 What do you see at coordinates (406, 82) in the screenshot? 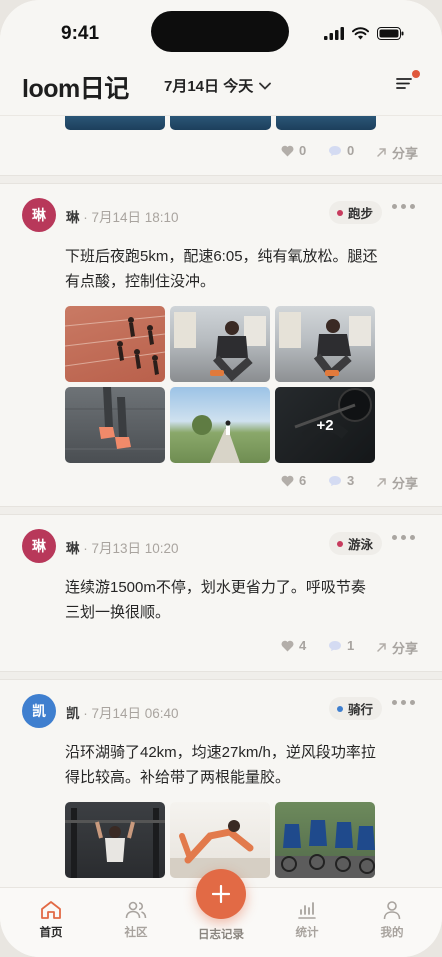
I see `menu-button` at bounding box center [406, 82].